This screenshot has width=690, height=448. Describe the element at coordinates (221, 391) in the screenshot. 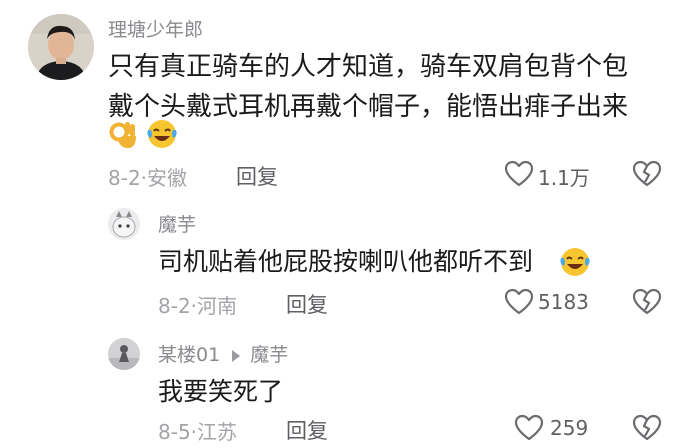

I see `comment-text: 我要笑死了` at that location.